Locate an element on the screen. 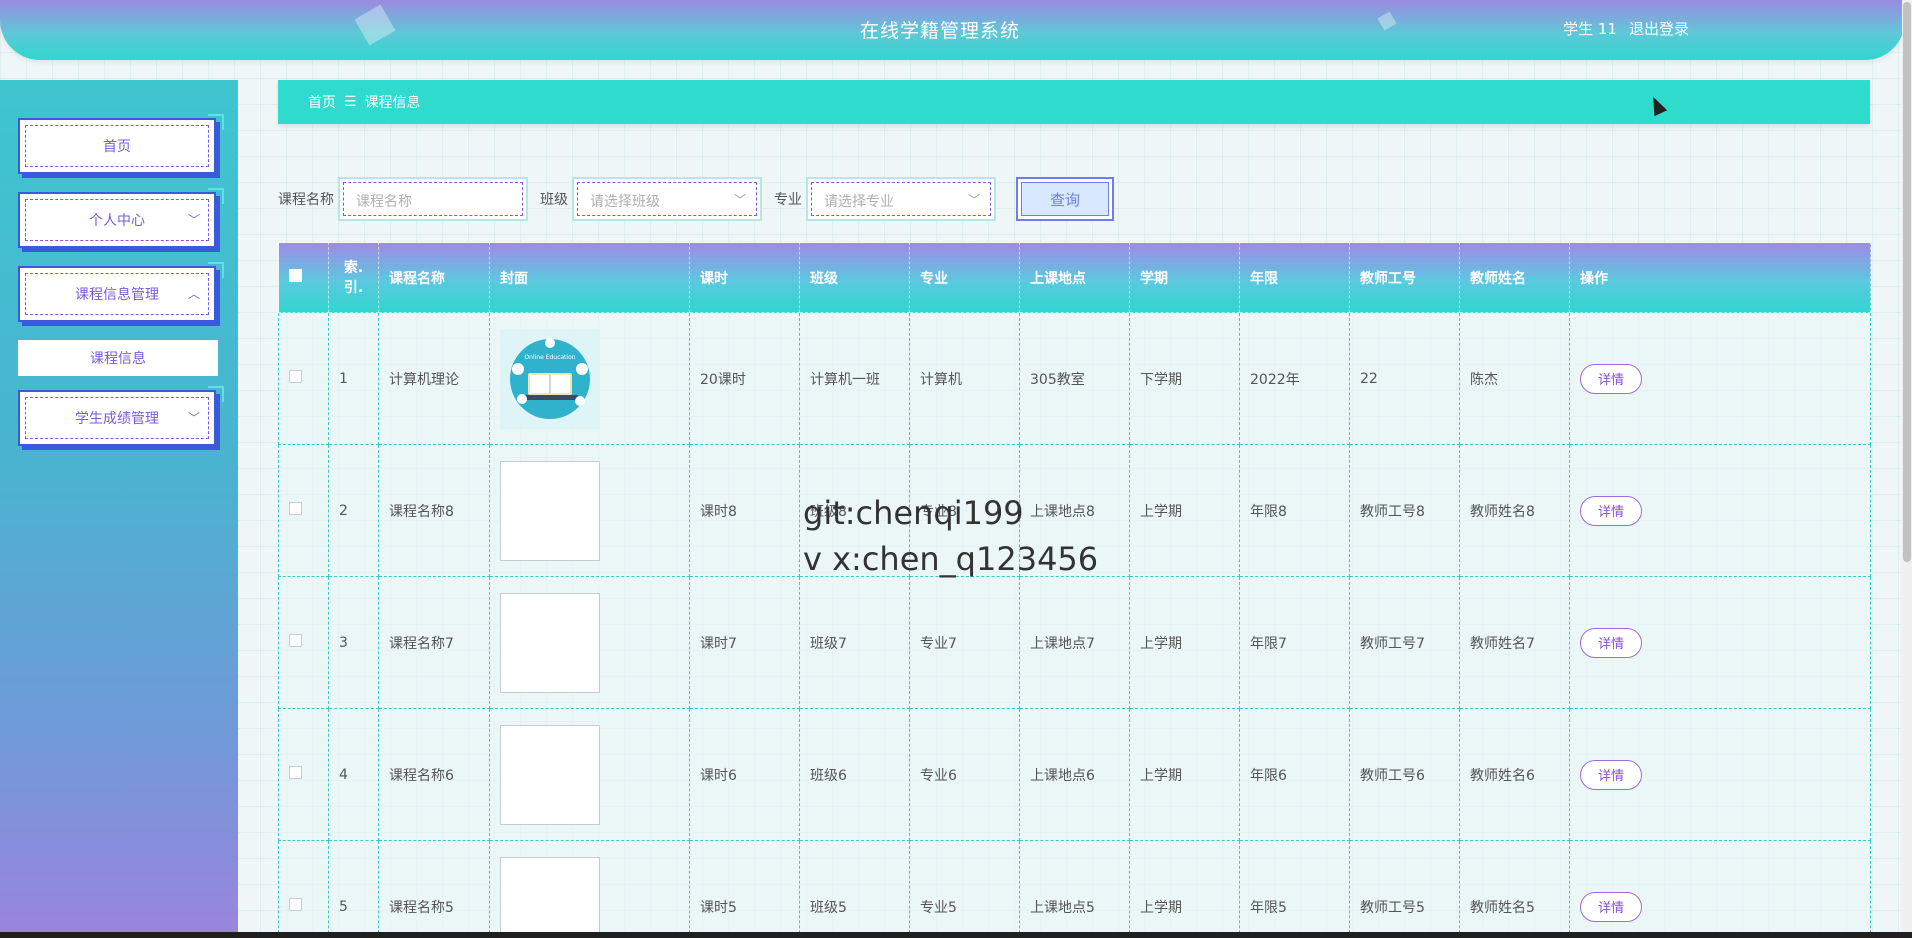 The width and height of the screenshot is (1912, 938). cell-course-name: 课程名称8 is located at coordinates (434, 510).